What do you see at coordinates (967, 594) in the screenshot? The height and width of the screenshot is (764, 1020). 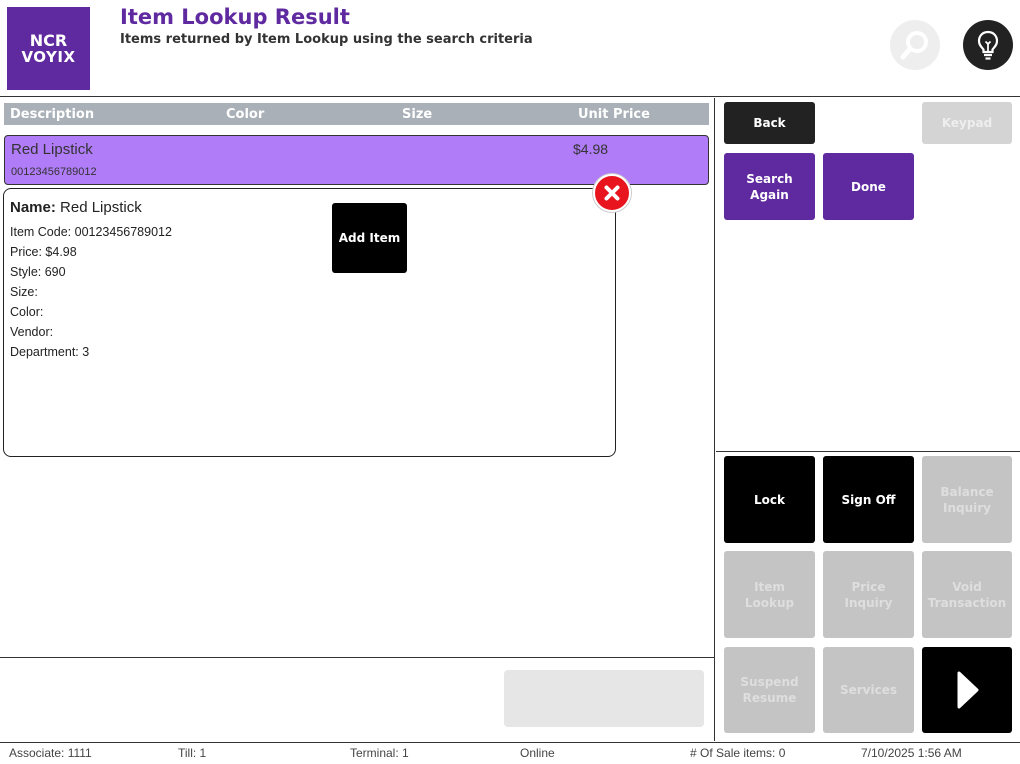 I see `void-transaction-button: Void Transaction` at bounding box center [967, 594].